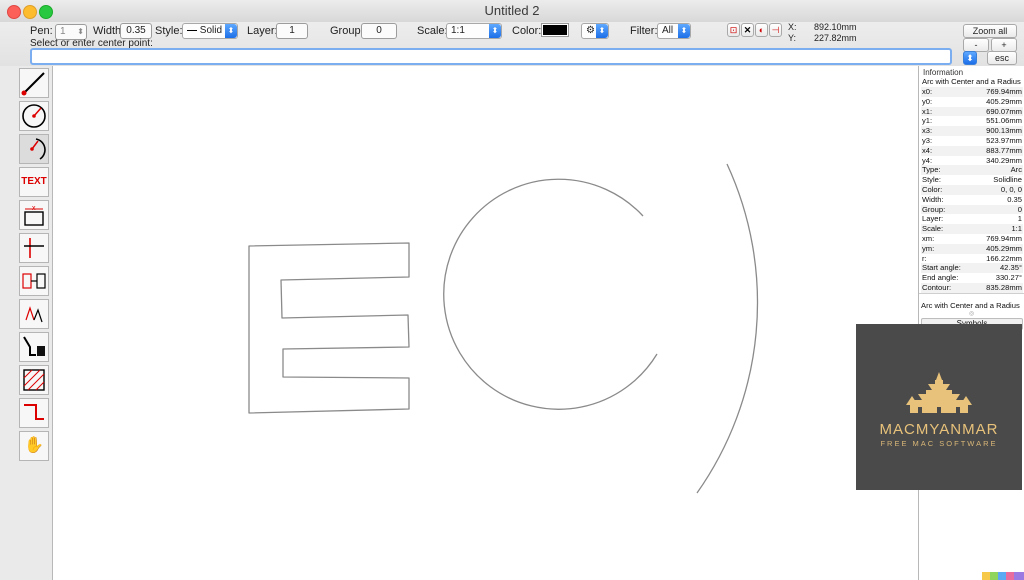 The image size is (1024, 580). I want to click on info-row: Type: Arc, so click(972, 170).